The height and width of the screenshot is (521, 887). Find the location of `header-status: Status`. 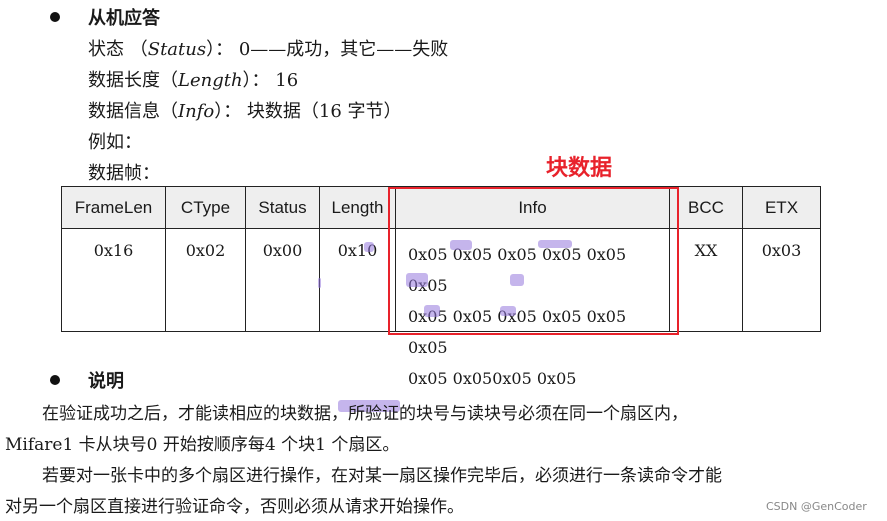

header-status: Status is located at coordinates (283, 208).